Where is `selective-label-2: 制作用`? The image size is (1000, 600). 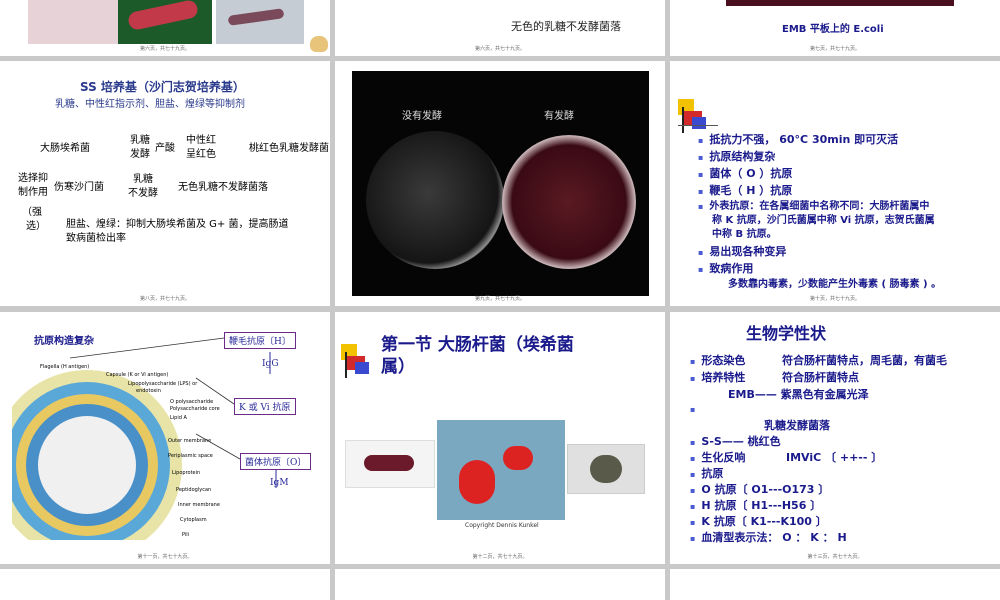 selective-label-2: 制作用 is located at coordinates (33, 192).